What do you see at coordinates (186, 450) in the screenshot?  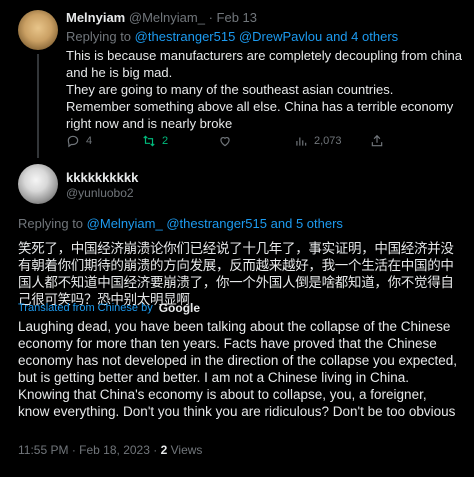 I see `views-label: Views` at bounding box center [186, 450].